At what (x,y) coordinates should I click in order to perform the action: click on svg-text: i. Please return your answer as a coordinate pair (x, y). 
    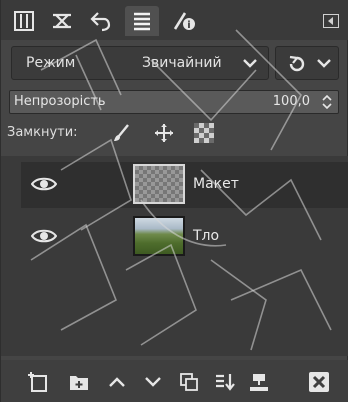
    Looking at the image, I should click on (188, 25).